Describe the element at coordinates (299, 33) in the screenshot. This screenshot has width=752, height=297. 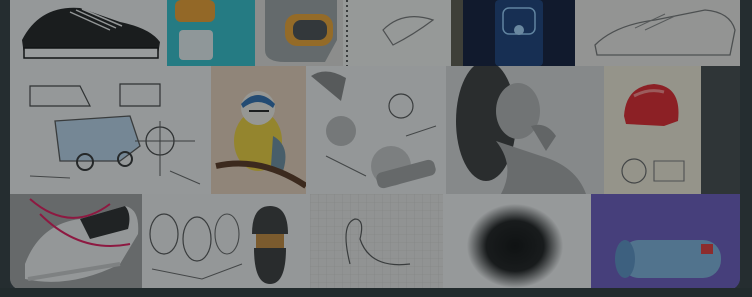
I see `grey-product-thumb` at that location.